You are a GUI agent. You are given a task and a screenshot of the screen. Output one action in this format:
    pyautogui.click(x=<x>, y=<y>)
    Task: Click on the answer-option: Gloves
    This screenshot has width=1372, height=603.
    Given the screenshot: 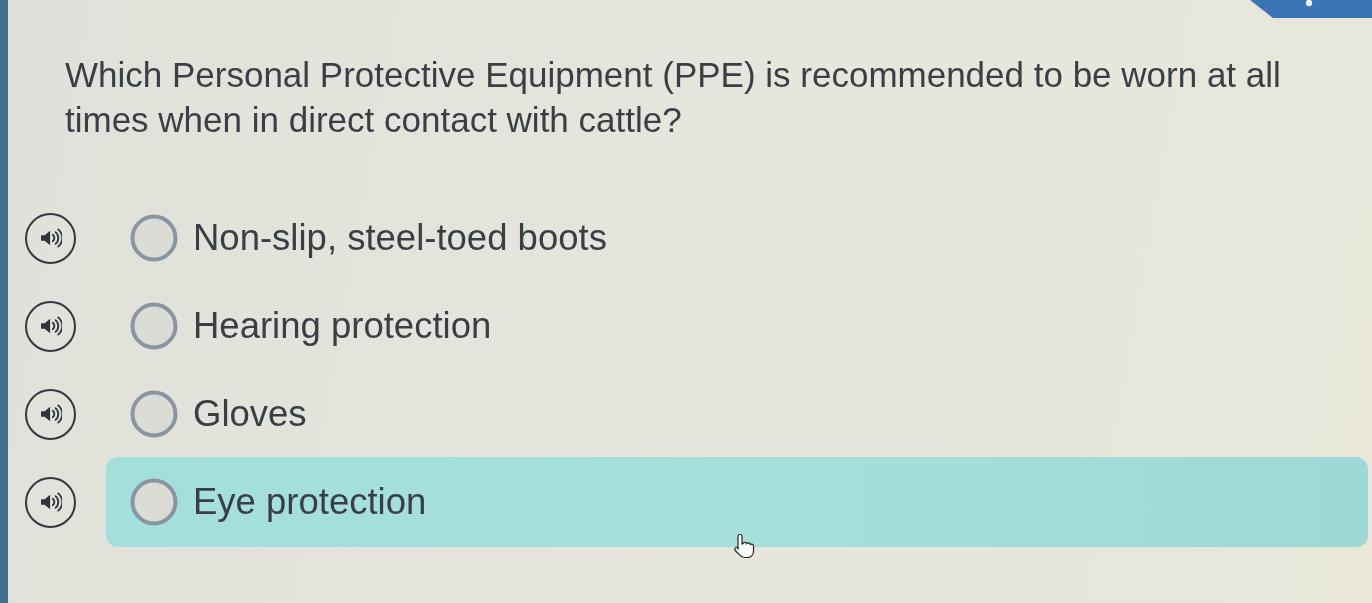 What is the action you would take?
    pyautogui.click(x=218, y=414)
    